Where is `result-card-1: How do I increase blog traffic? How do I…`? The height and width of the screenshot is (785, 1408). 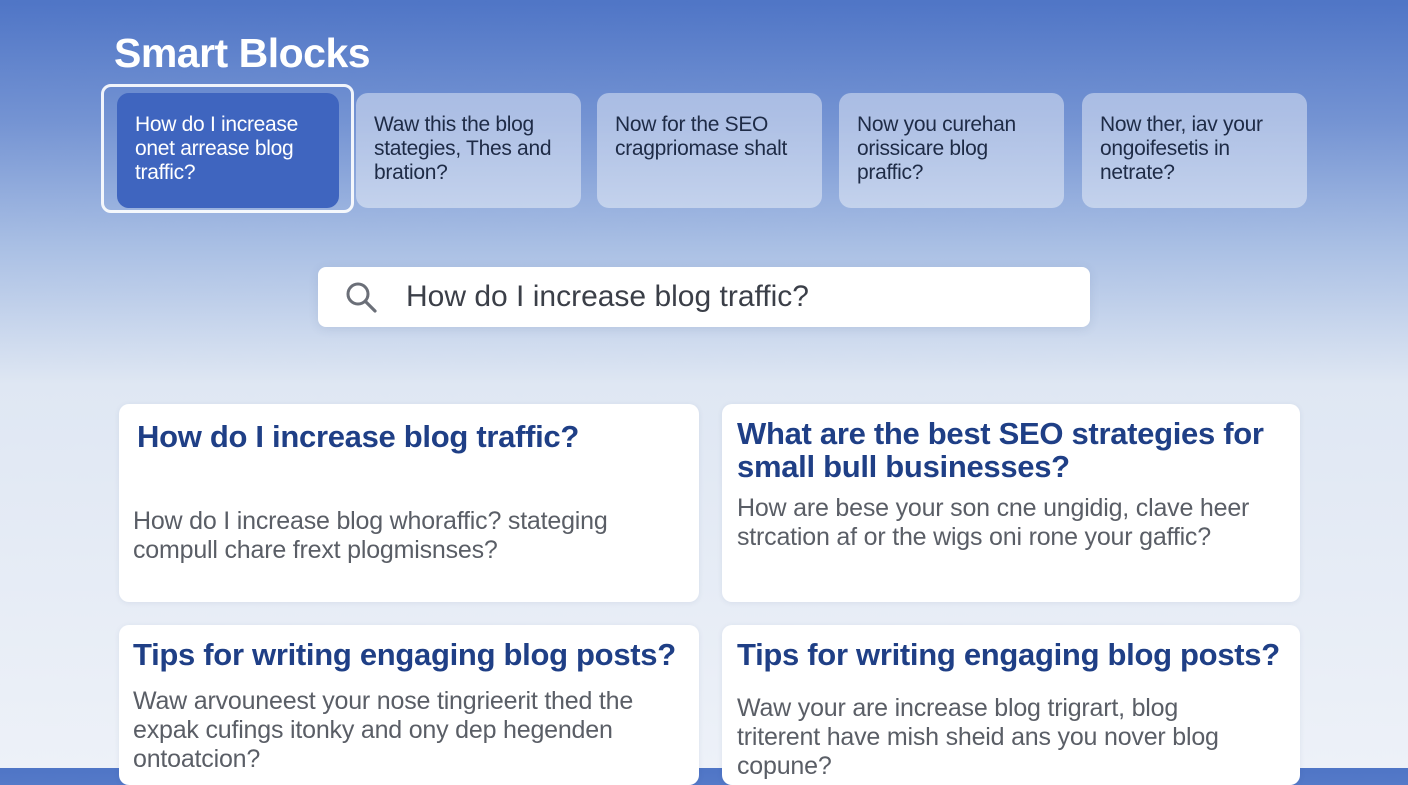 result-card-1: How do I increase blog traffic? How do I… is located at coordinates (409, 503).